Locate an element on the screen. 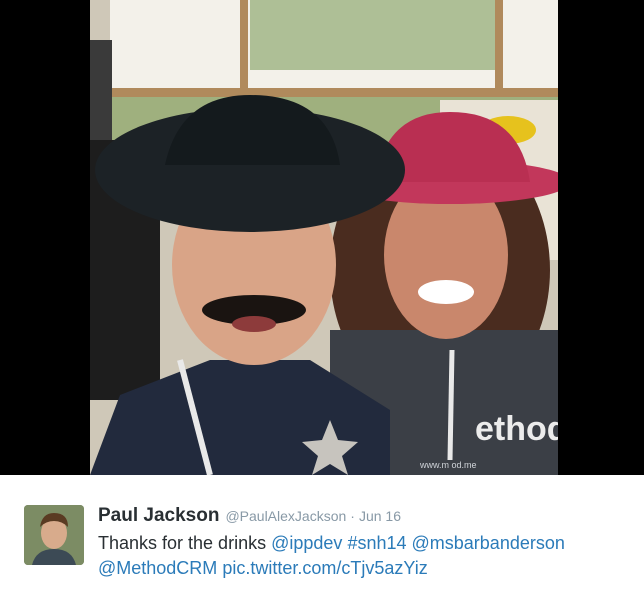 The height and width of the screenshot is (589, 644). tweet-date: Jun 16 is located at coordinates (380, 516).